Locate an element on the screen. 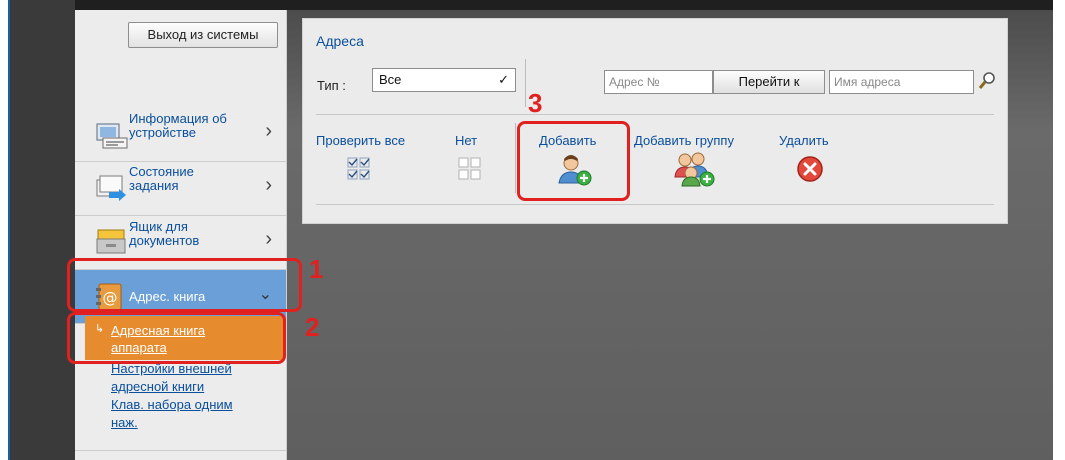 Image resolution: width=1065 pixels, height=460 pixels. left-dark-strip is located at coordinates (42, 230).